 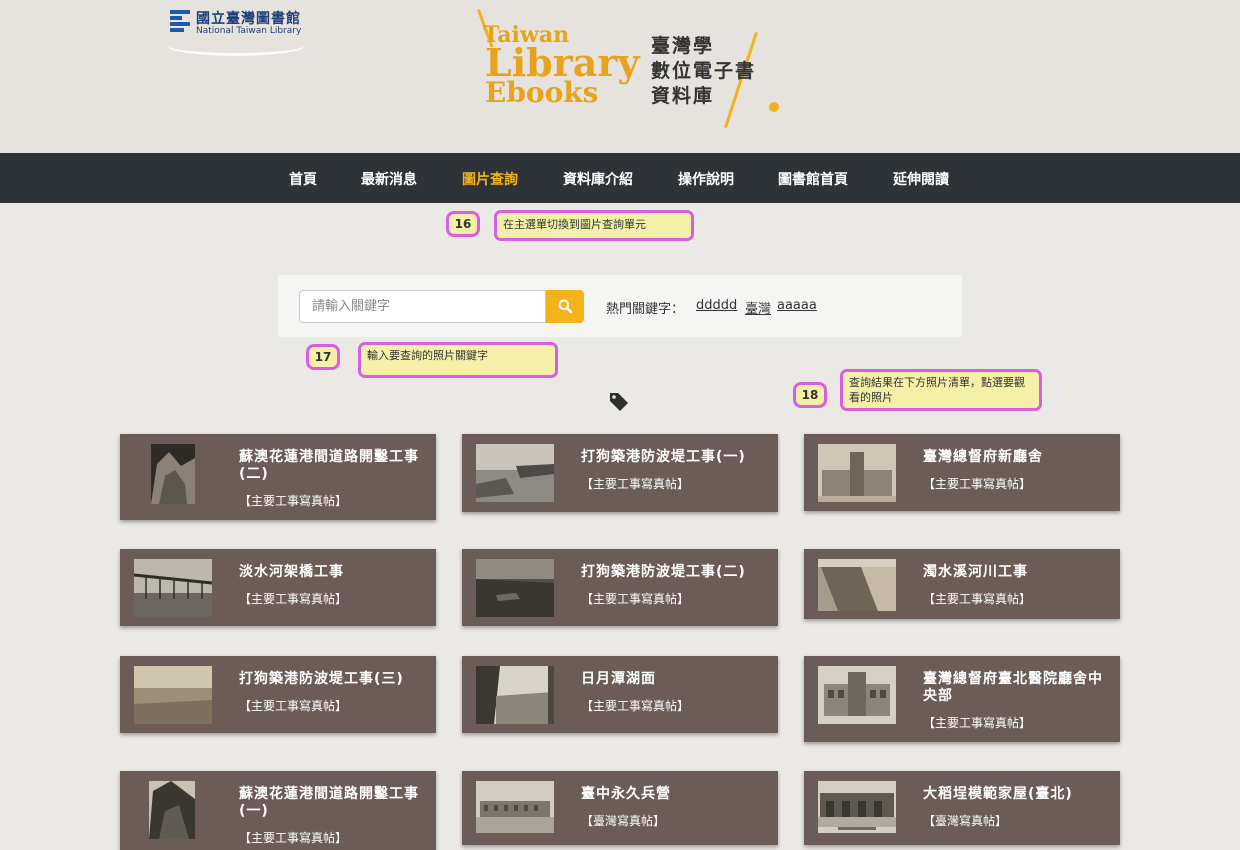 What do you see at coordinates (1013, 687) in the screenshot?
I see `card-title: 臺灣總督府臺北醫院廳舍中央部` at bounding box center [1013, 687].